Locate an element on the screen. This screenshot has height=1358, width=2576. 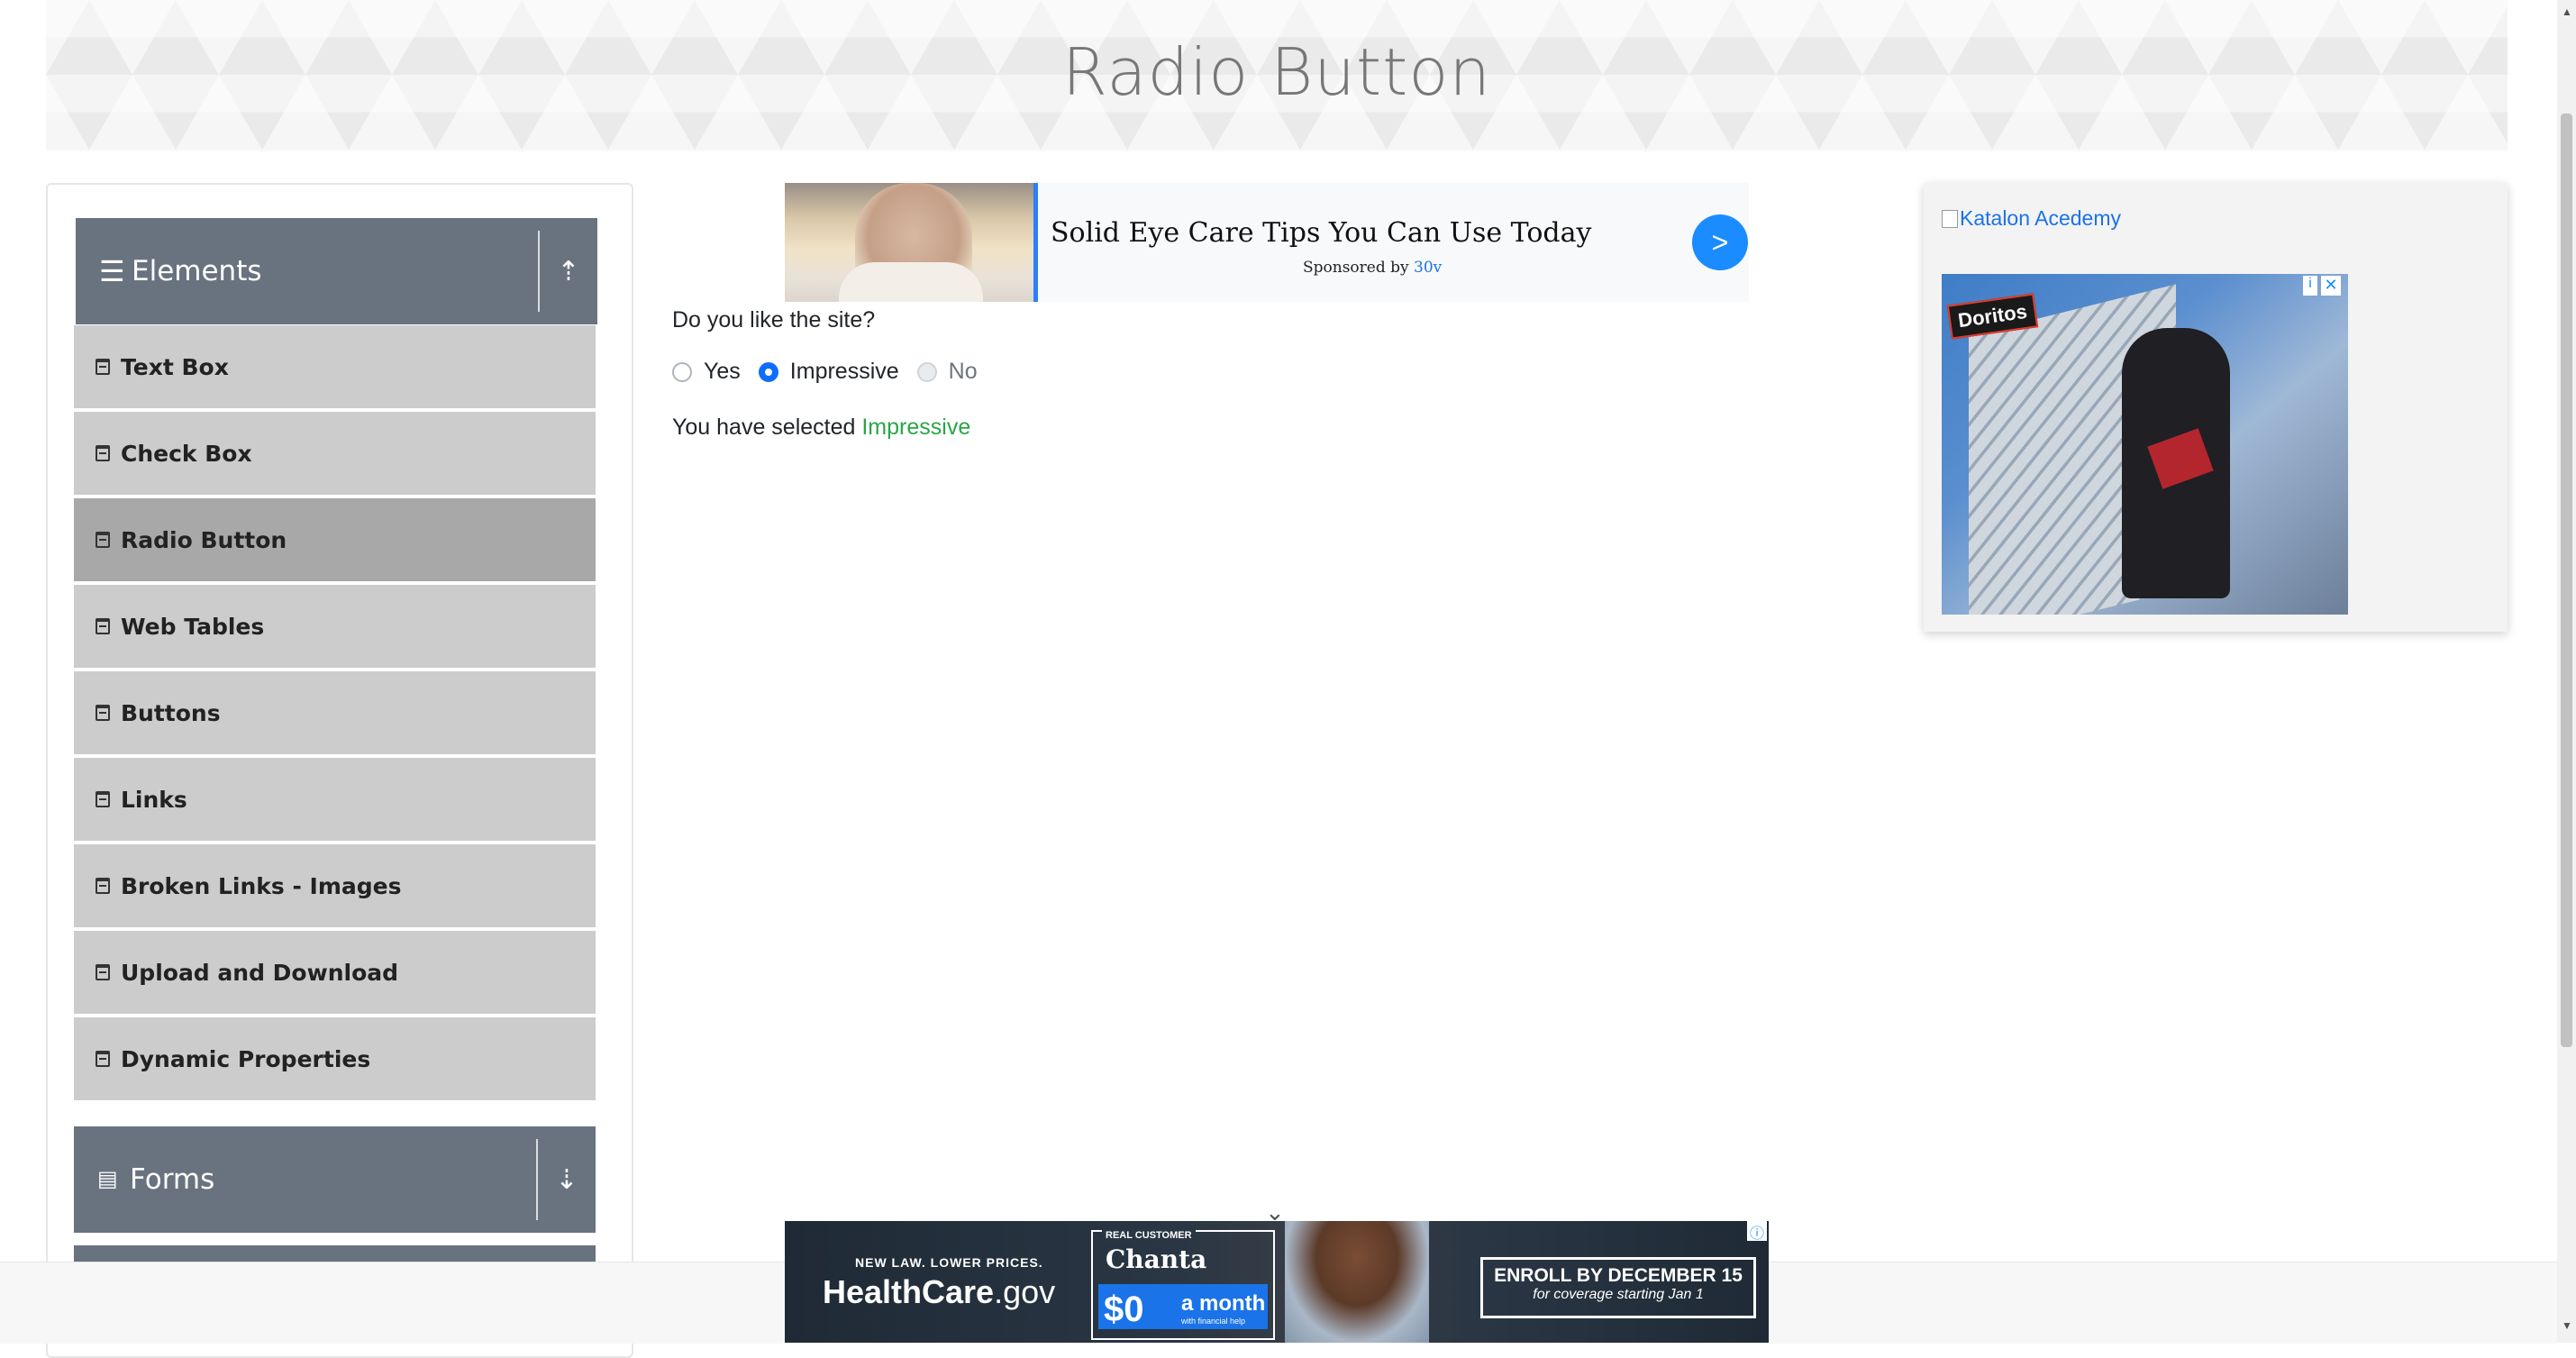
scroll-thumb is located at coordinates (2566, 580).